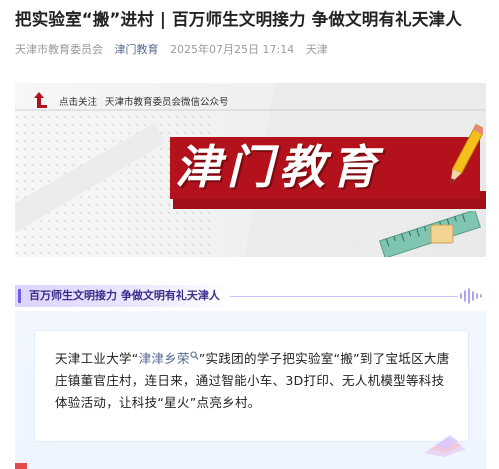 This screenshot has height=469, width=499. I want to click on publish-location: 天津, so click(316, 49).